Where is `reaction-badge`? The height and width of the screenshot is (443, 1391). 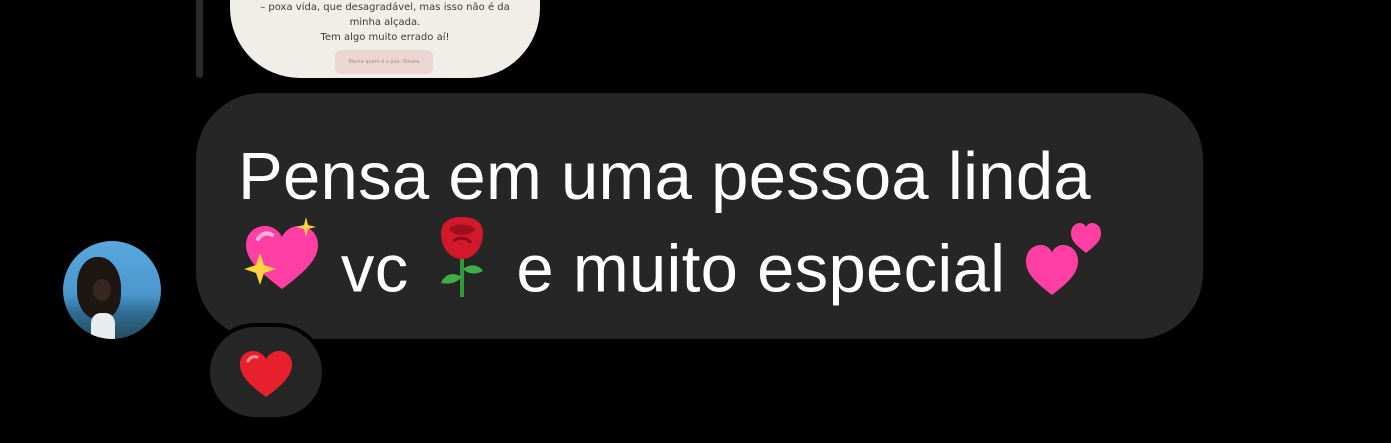
reaction-badge is located at coordinates (266, 372).